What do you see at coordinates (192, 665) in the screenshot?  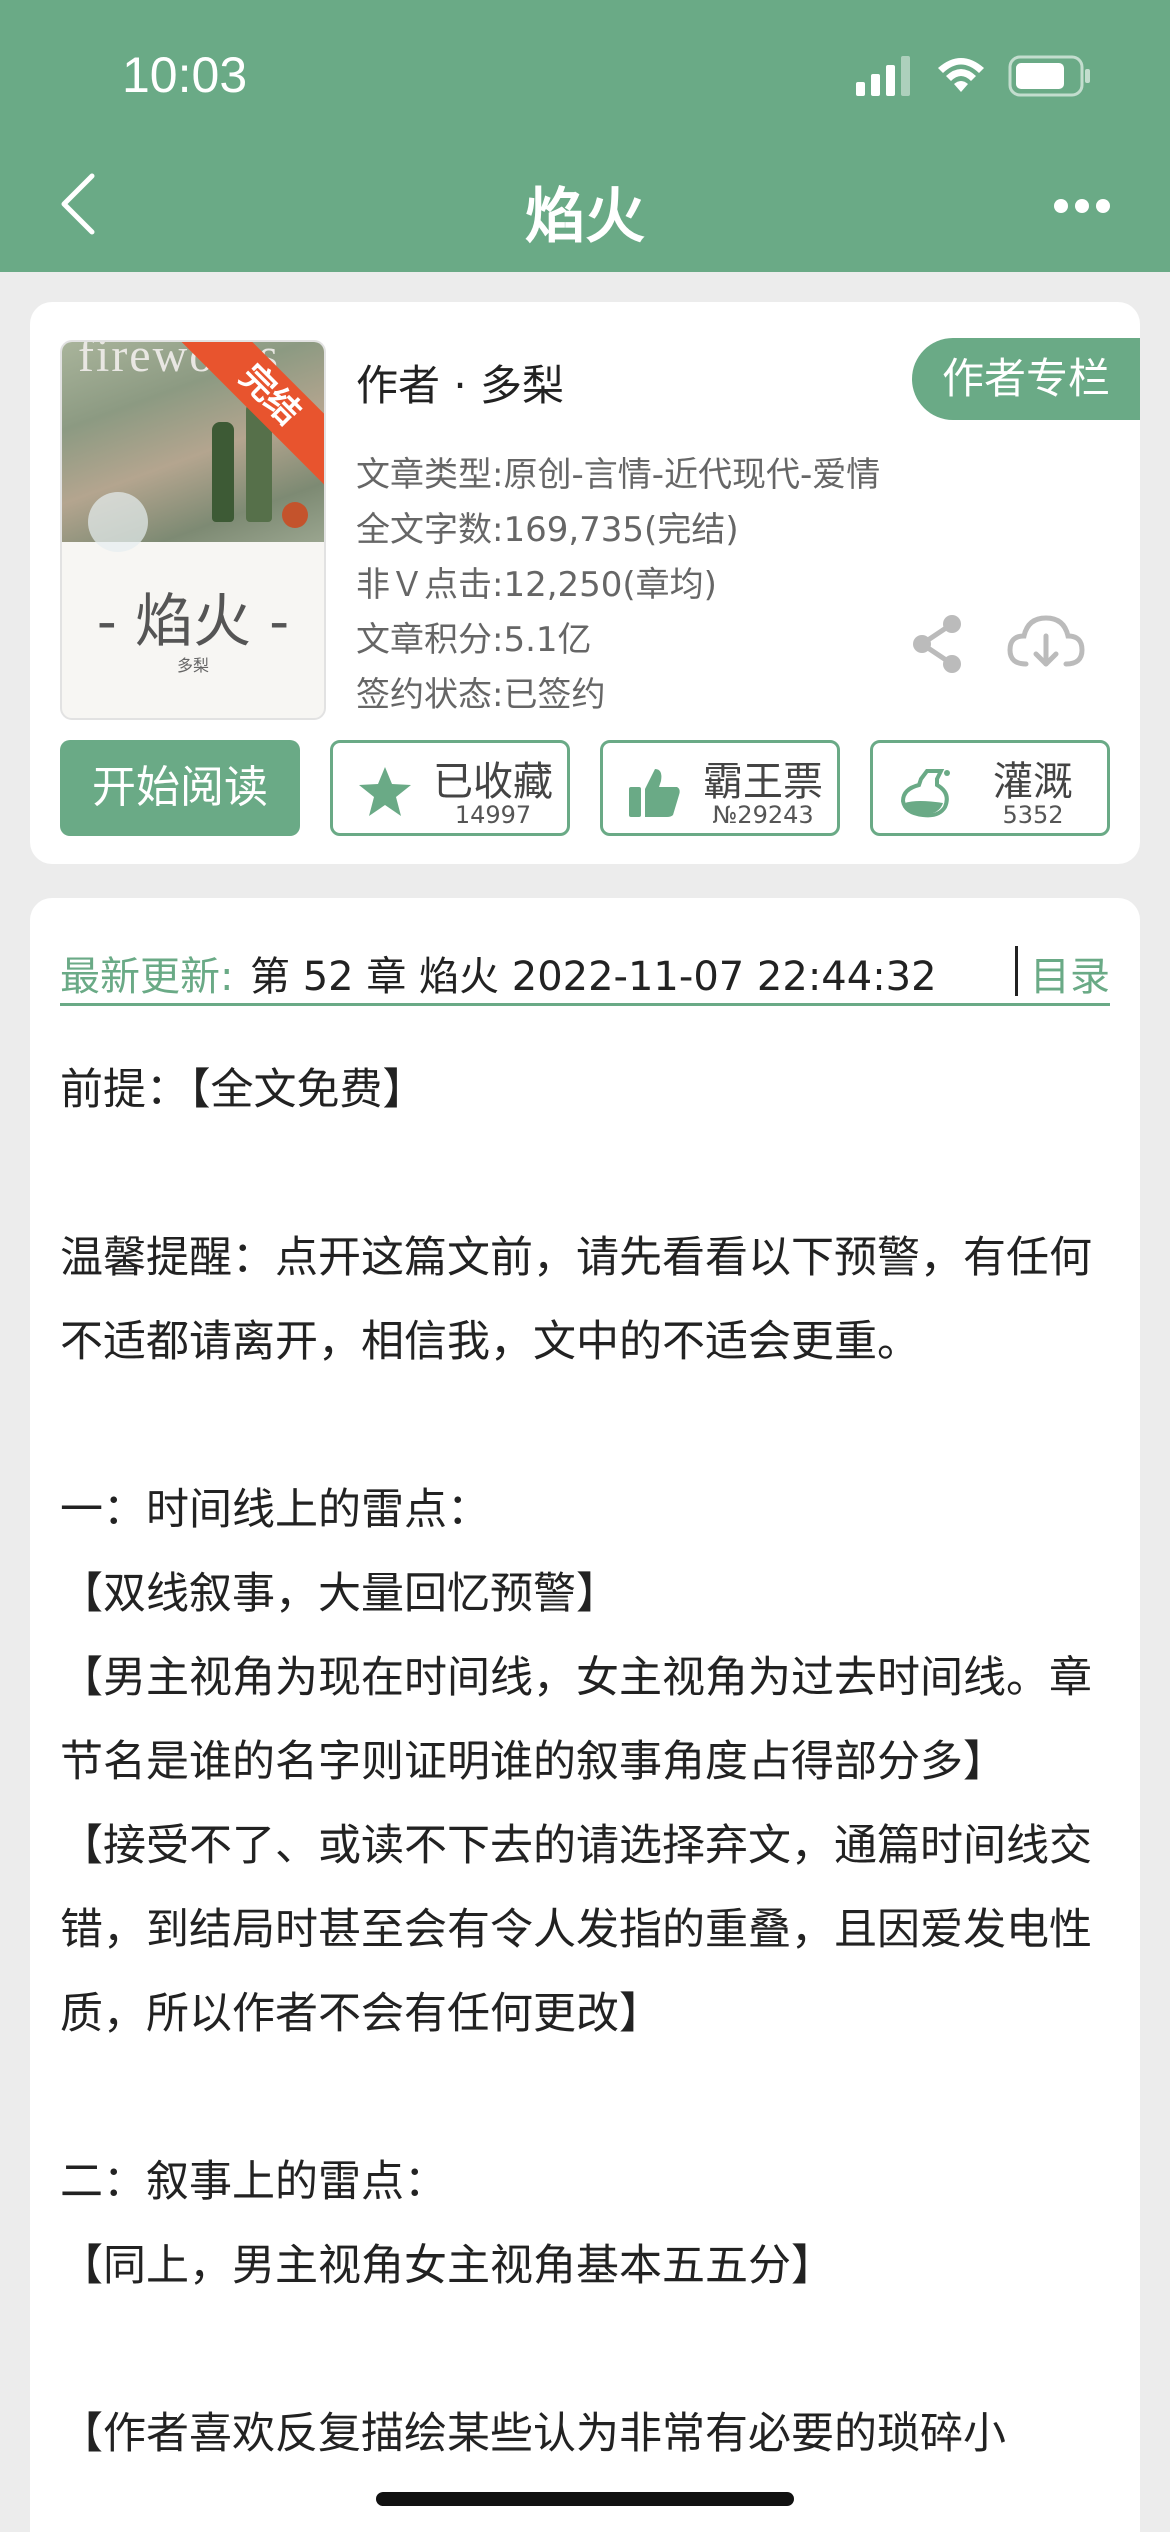 I see `cover-author: 多梨` at bounding box center [192, 665].